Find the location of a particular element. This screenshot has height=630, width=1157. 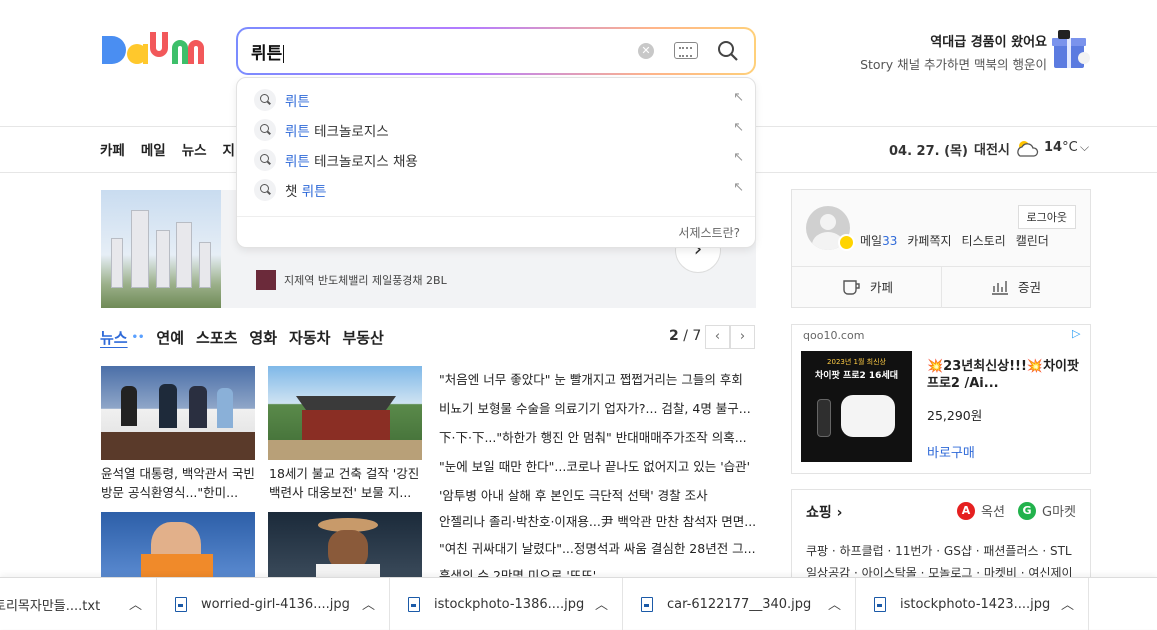

tab-news: 뉴스 is located at coordinates (114, 337).